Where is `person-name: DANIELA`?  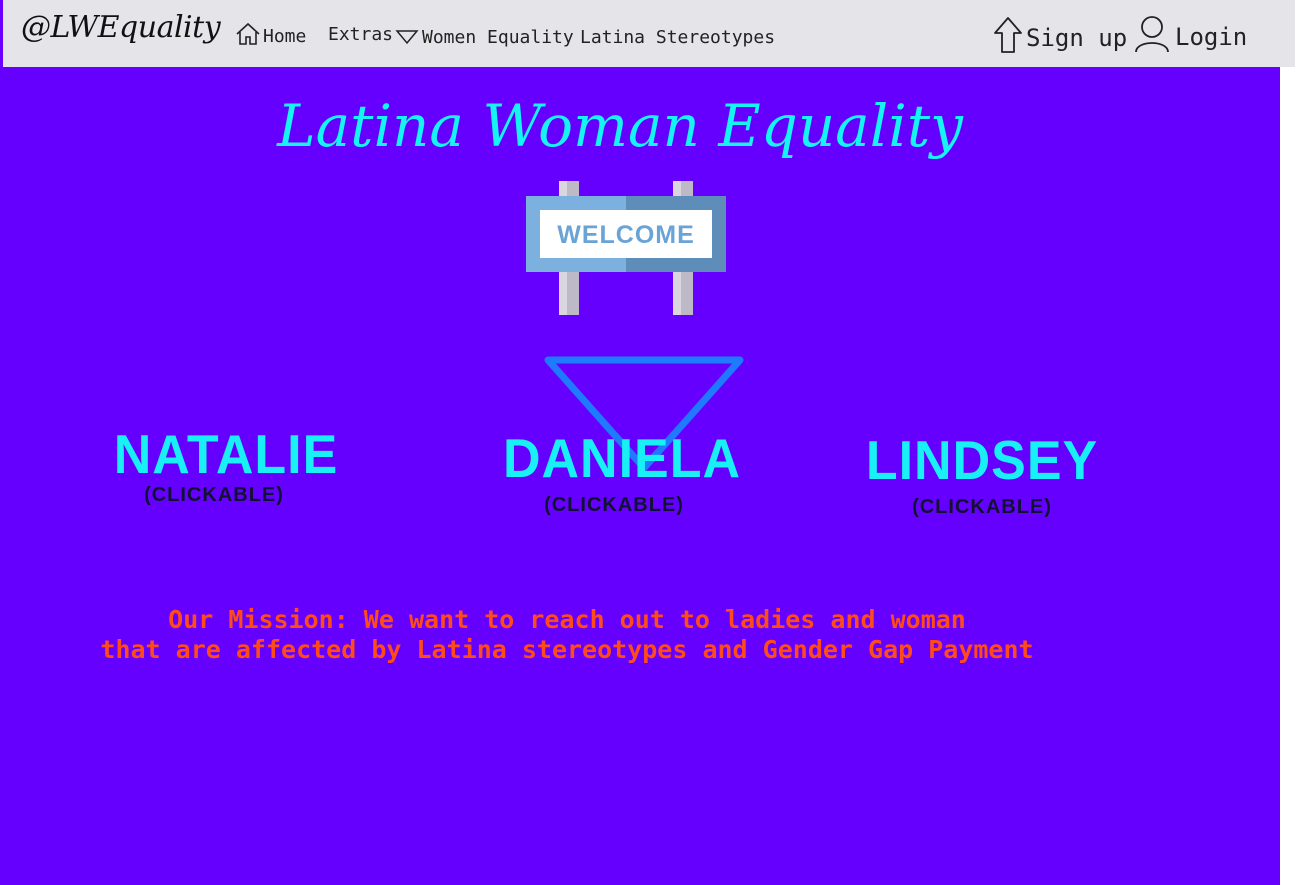 person-name: DANIELA is located at coordinates (622, 459).